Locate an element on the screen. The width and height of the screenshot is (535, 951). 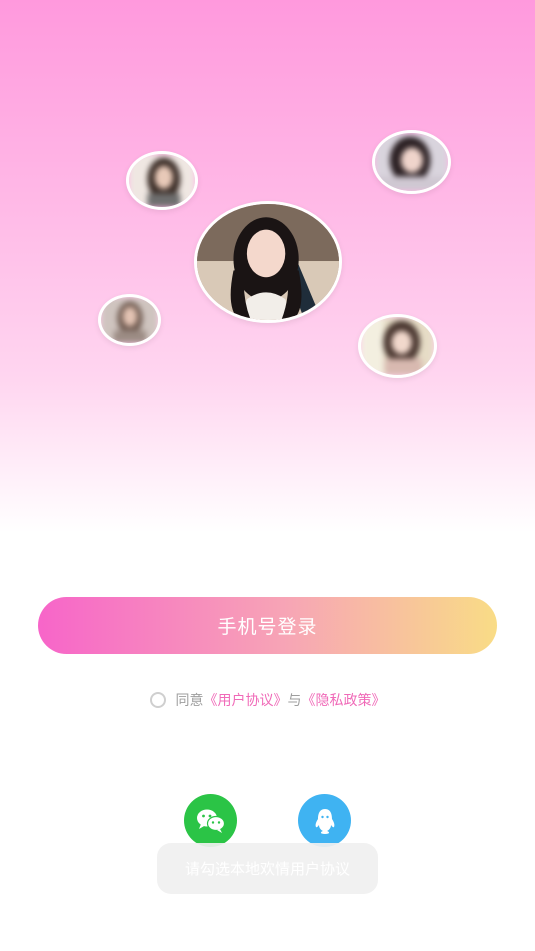
phone-login-button: 手机号登录 is located at coordinates (267, 625).